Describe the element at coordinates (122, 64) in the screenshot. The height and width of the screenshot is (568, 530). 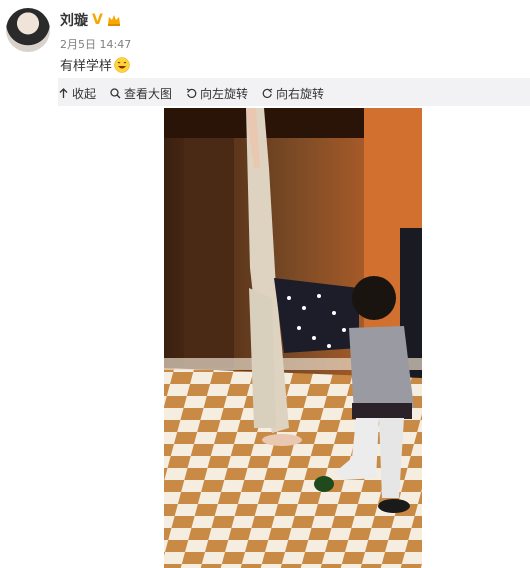
I see `laughing-emoji-icon` at that location.